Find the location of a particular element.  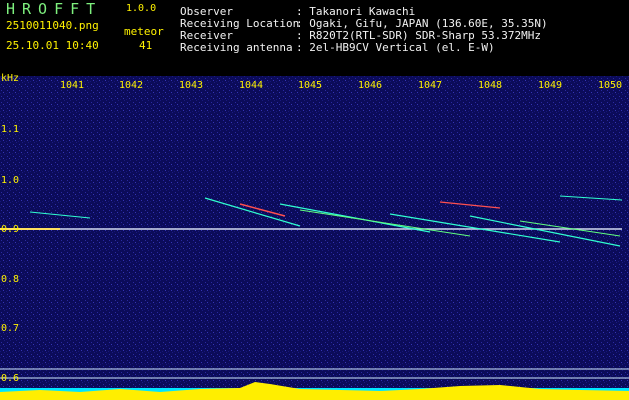

location-key: Receiving Location is located at coordinates (240, 23).